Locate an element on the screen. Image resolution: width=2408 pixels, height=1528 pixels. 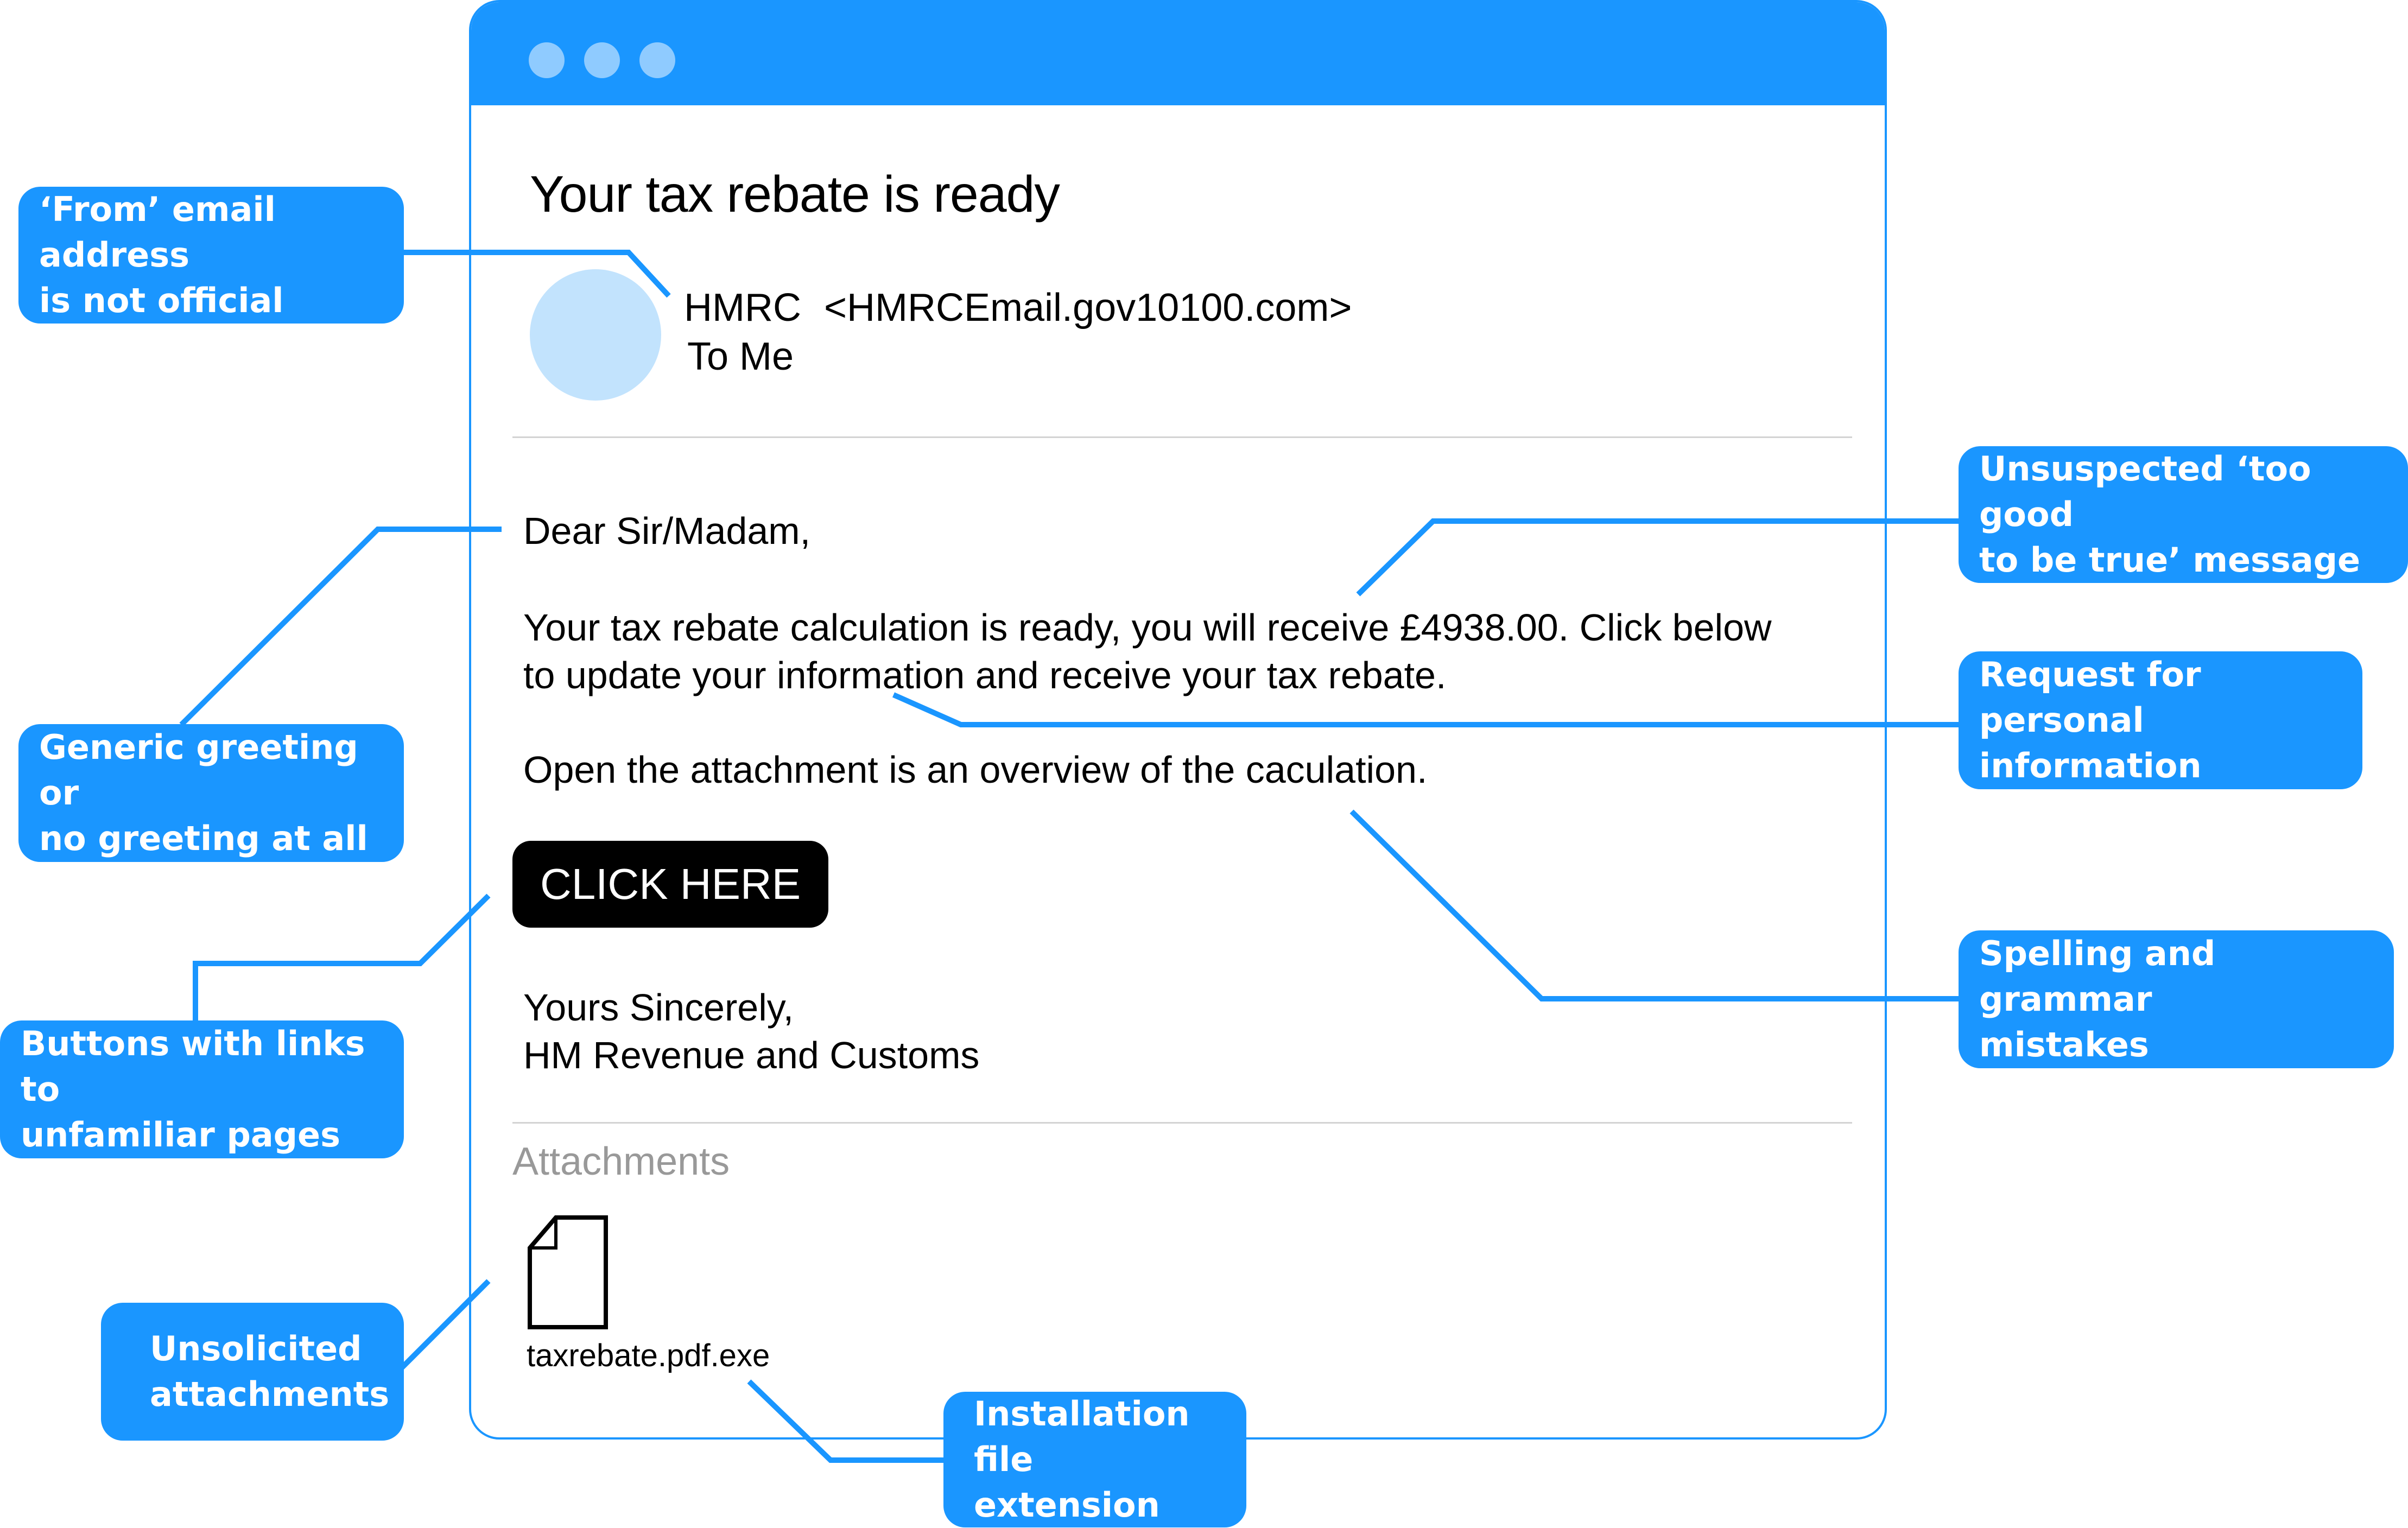
callout-unfamiliar-buttons: Buttons with links to unfamiliar pages is located at coordinates (202, 1089).